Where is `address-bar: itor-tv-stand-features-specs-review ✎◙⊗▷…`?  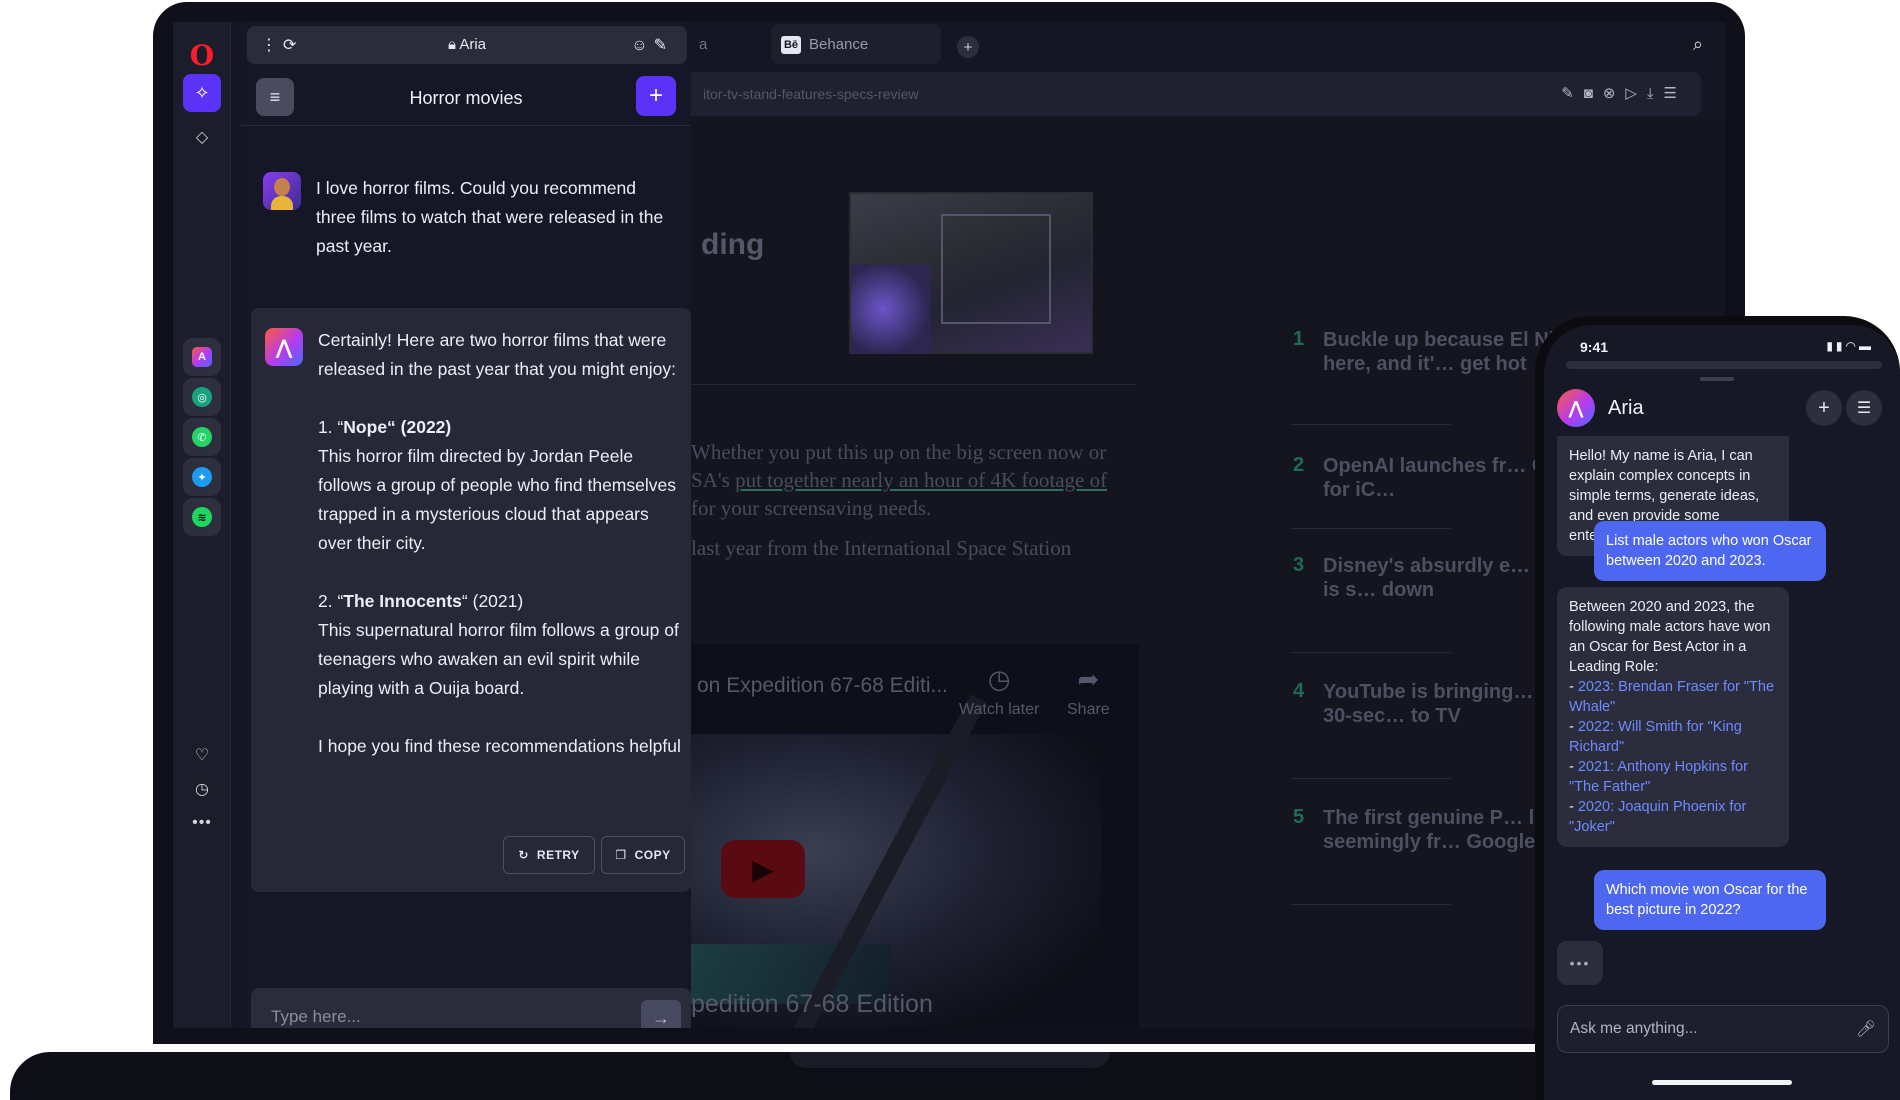
address-bar: itor-tv-stand-features-specs-review ✎◙⊗▷… is located at coordinates (1196, 94).